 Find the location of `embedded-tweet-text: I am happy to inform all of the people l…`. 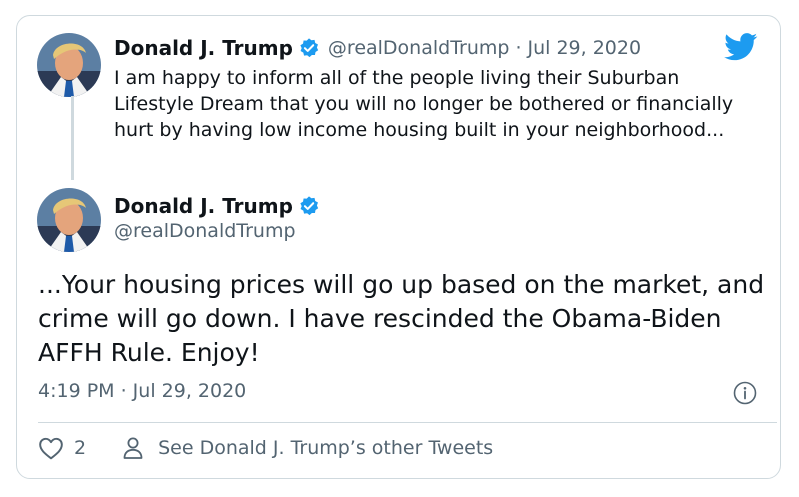

embedded-tweet-text: I am happy to inform all of the people l… is located at coordinates (424, 104).